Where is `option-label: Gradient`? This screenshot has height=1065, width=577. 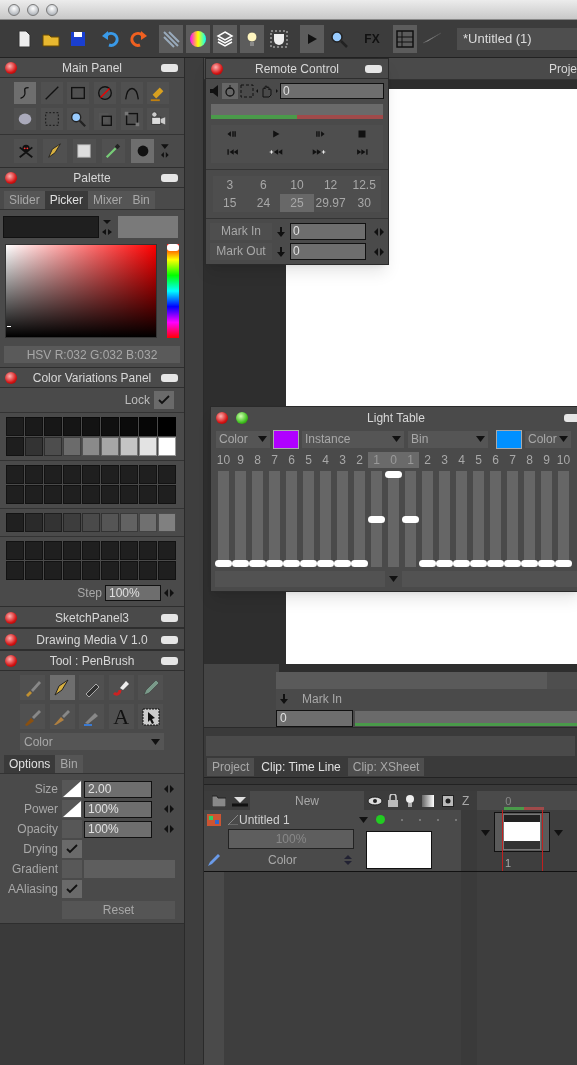 option-label: Gradient is located at coordinates (34, 869).